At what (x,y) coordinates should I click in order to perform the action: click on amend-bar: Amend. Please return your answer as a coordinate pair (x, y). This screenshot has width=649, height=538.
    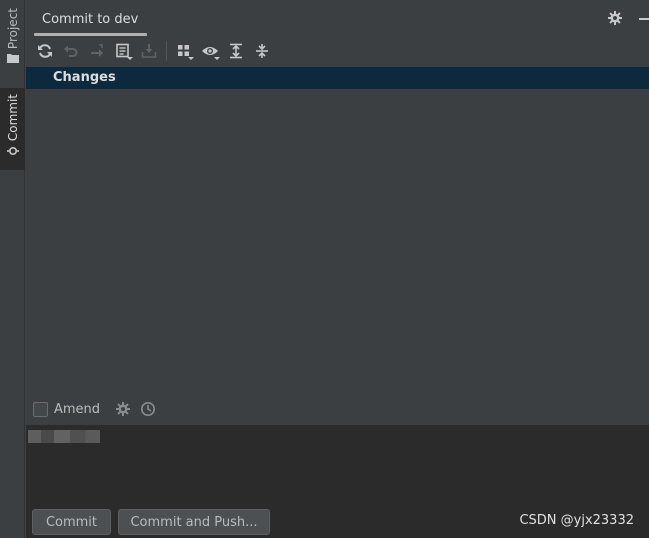
    Looking at the image, I should click on (337, 409).